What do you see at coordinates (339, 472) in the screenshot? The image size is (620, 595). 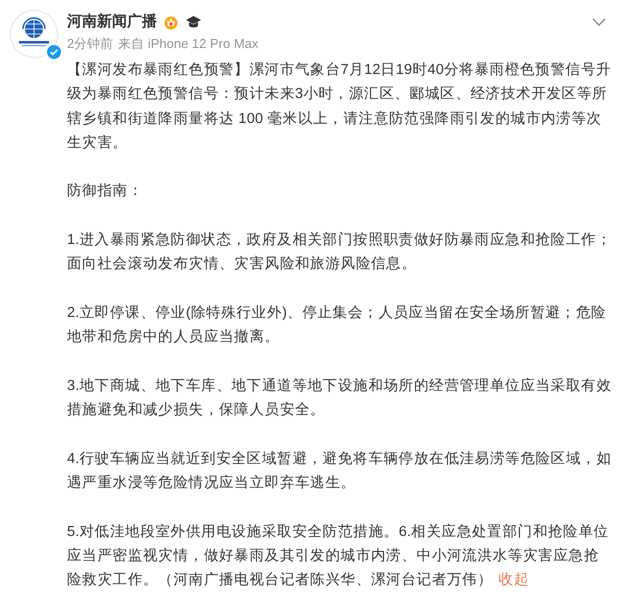 I see `post-paragraph: 4.行驶车辆应当就近到安全区域暂避，避免将车辆停放在低洼易涝等危险区域，如遇严重水浸等危险情况应当立即弃车逃生。` at bounding box center [339, 472].